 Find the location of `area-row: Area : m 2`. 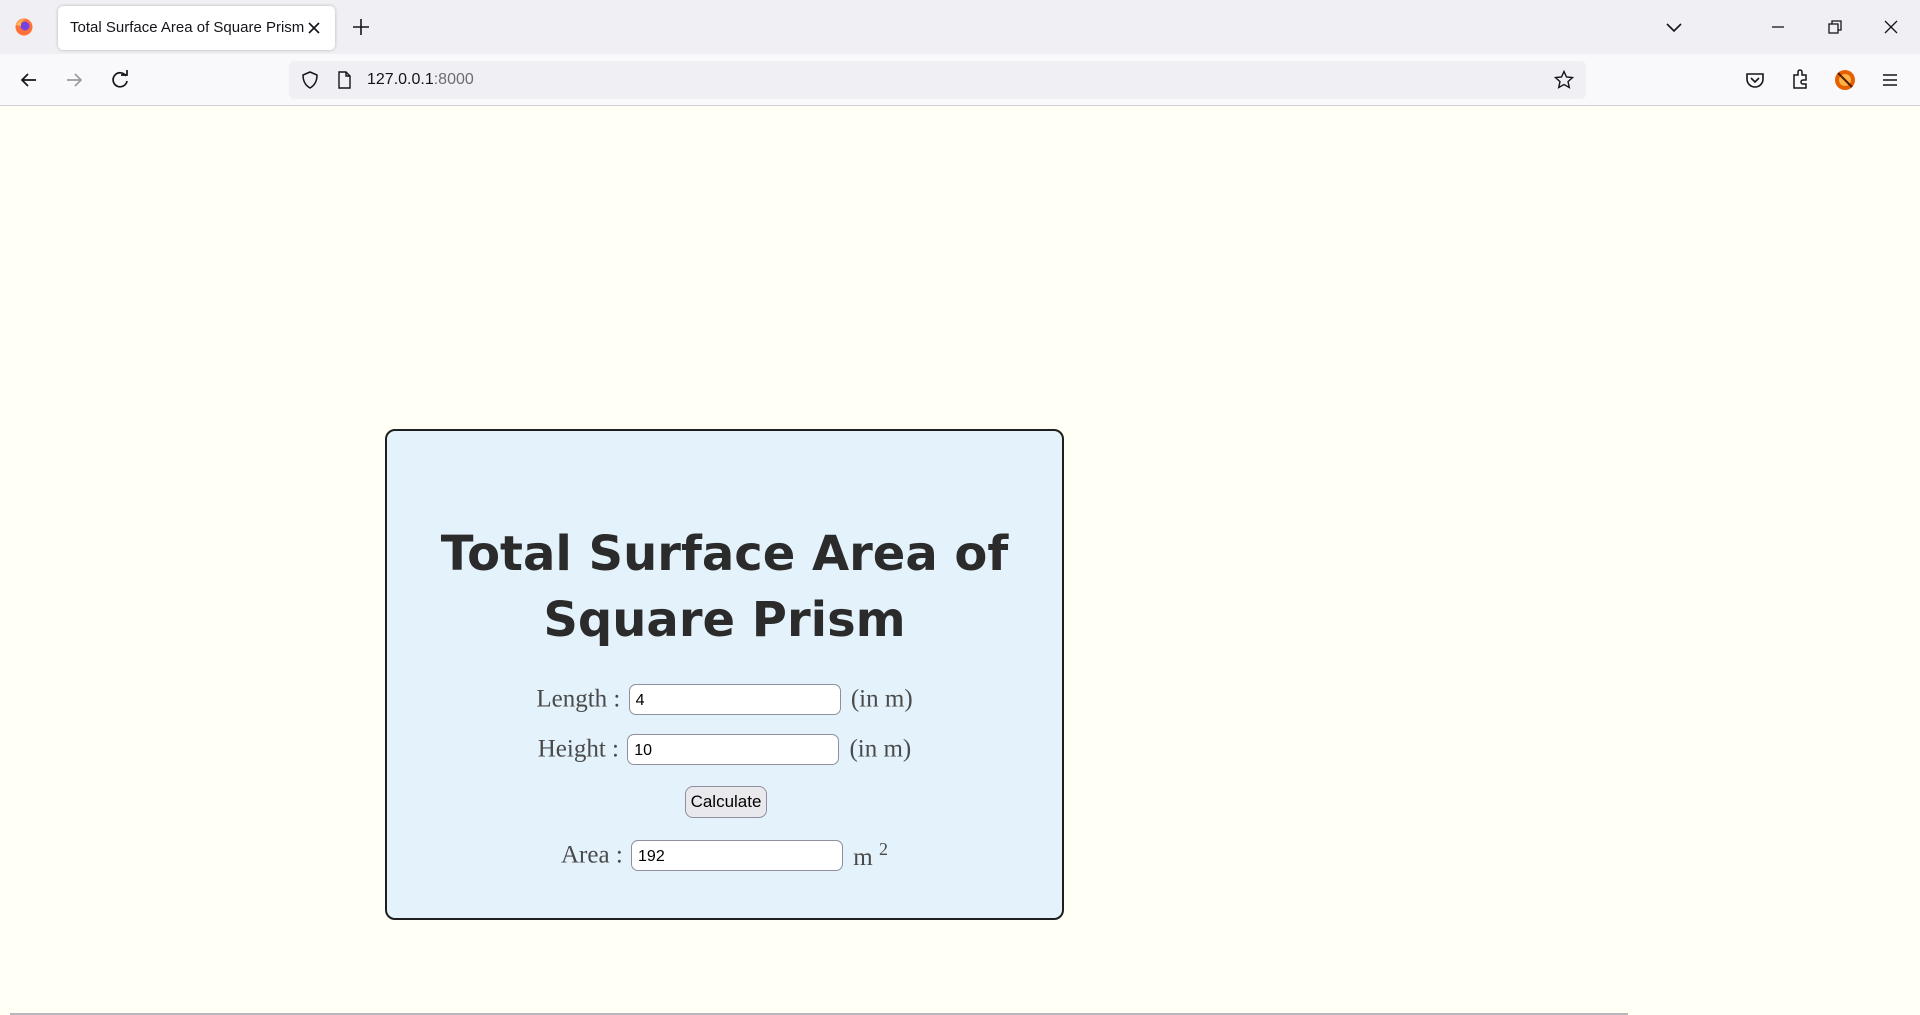

area-row: Area : m 2 is located at coordinates (724, 855).